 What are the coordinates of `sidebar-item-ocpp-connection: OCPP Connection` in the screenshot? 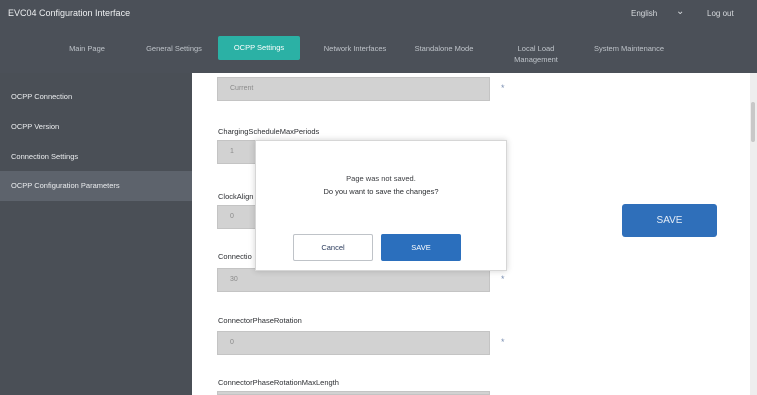 It's located at (96, 97).